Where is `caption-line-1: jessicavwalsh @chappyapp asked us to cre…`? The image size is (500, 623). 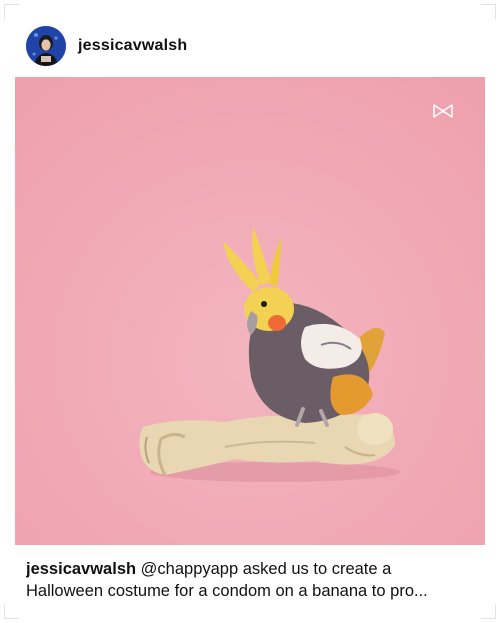 caption-line-1: jessicavwalsh @chappyapp asked us to cre… is located at coordinates (252, 569).